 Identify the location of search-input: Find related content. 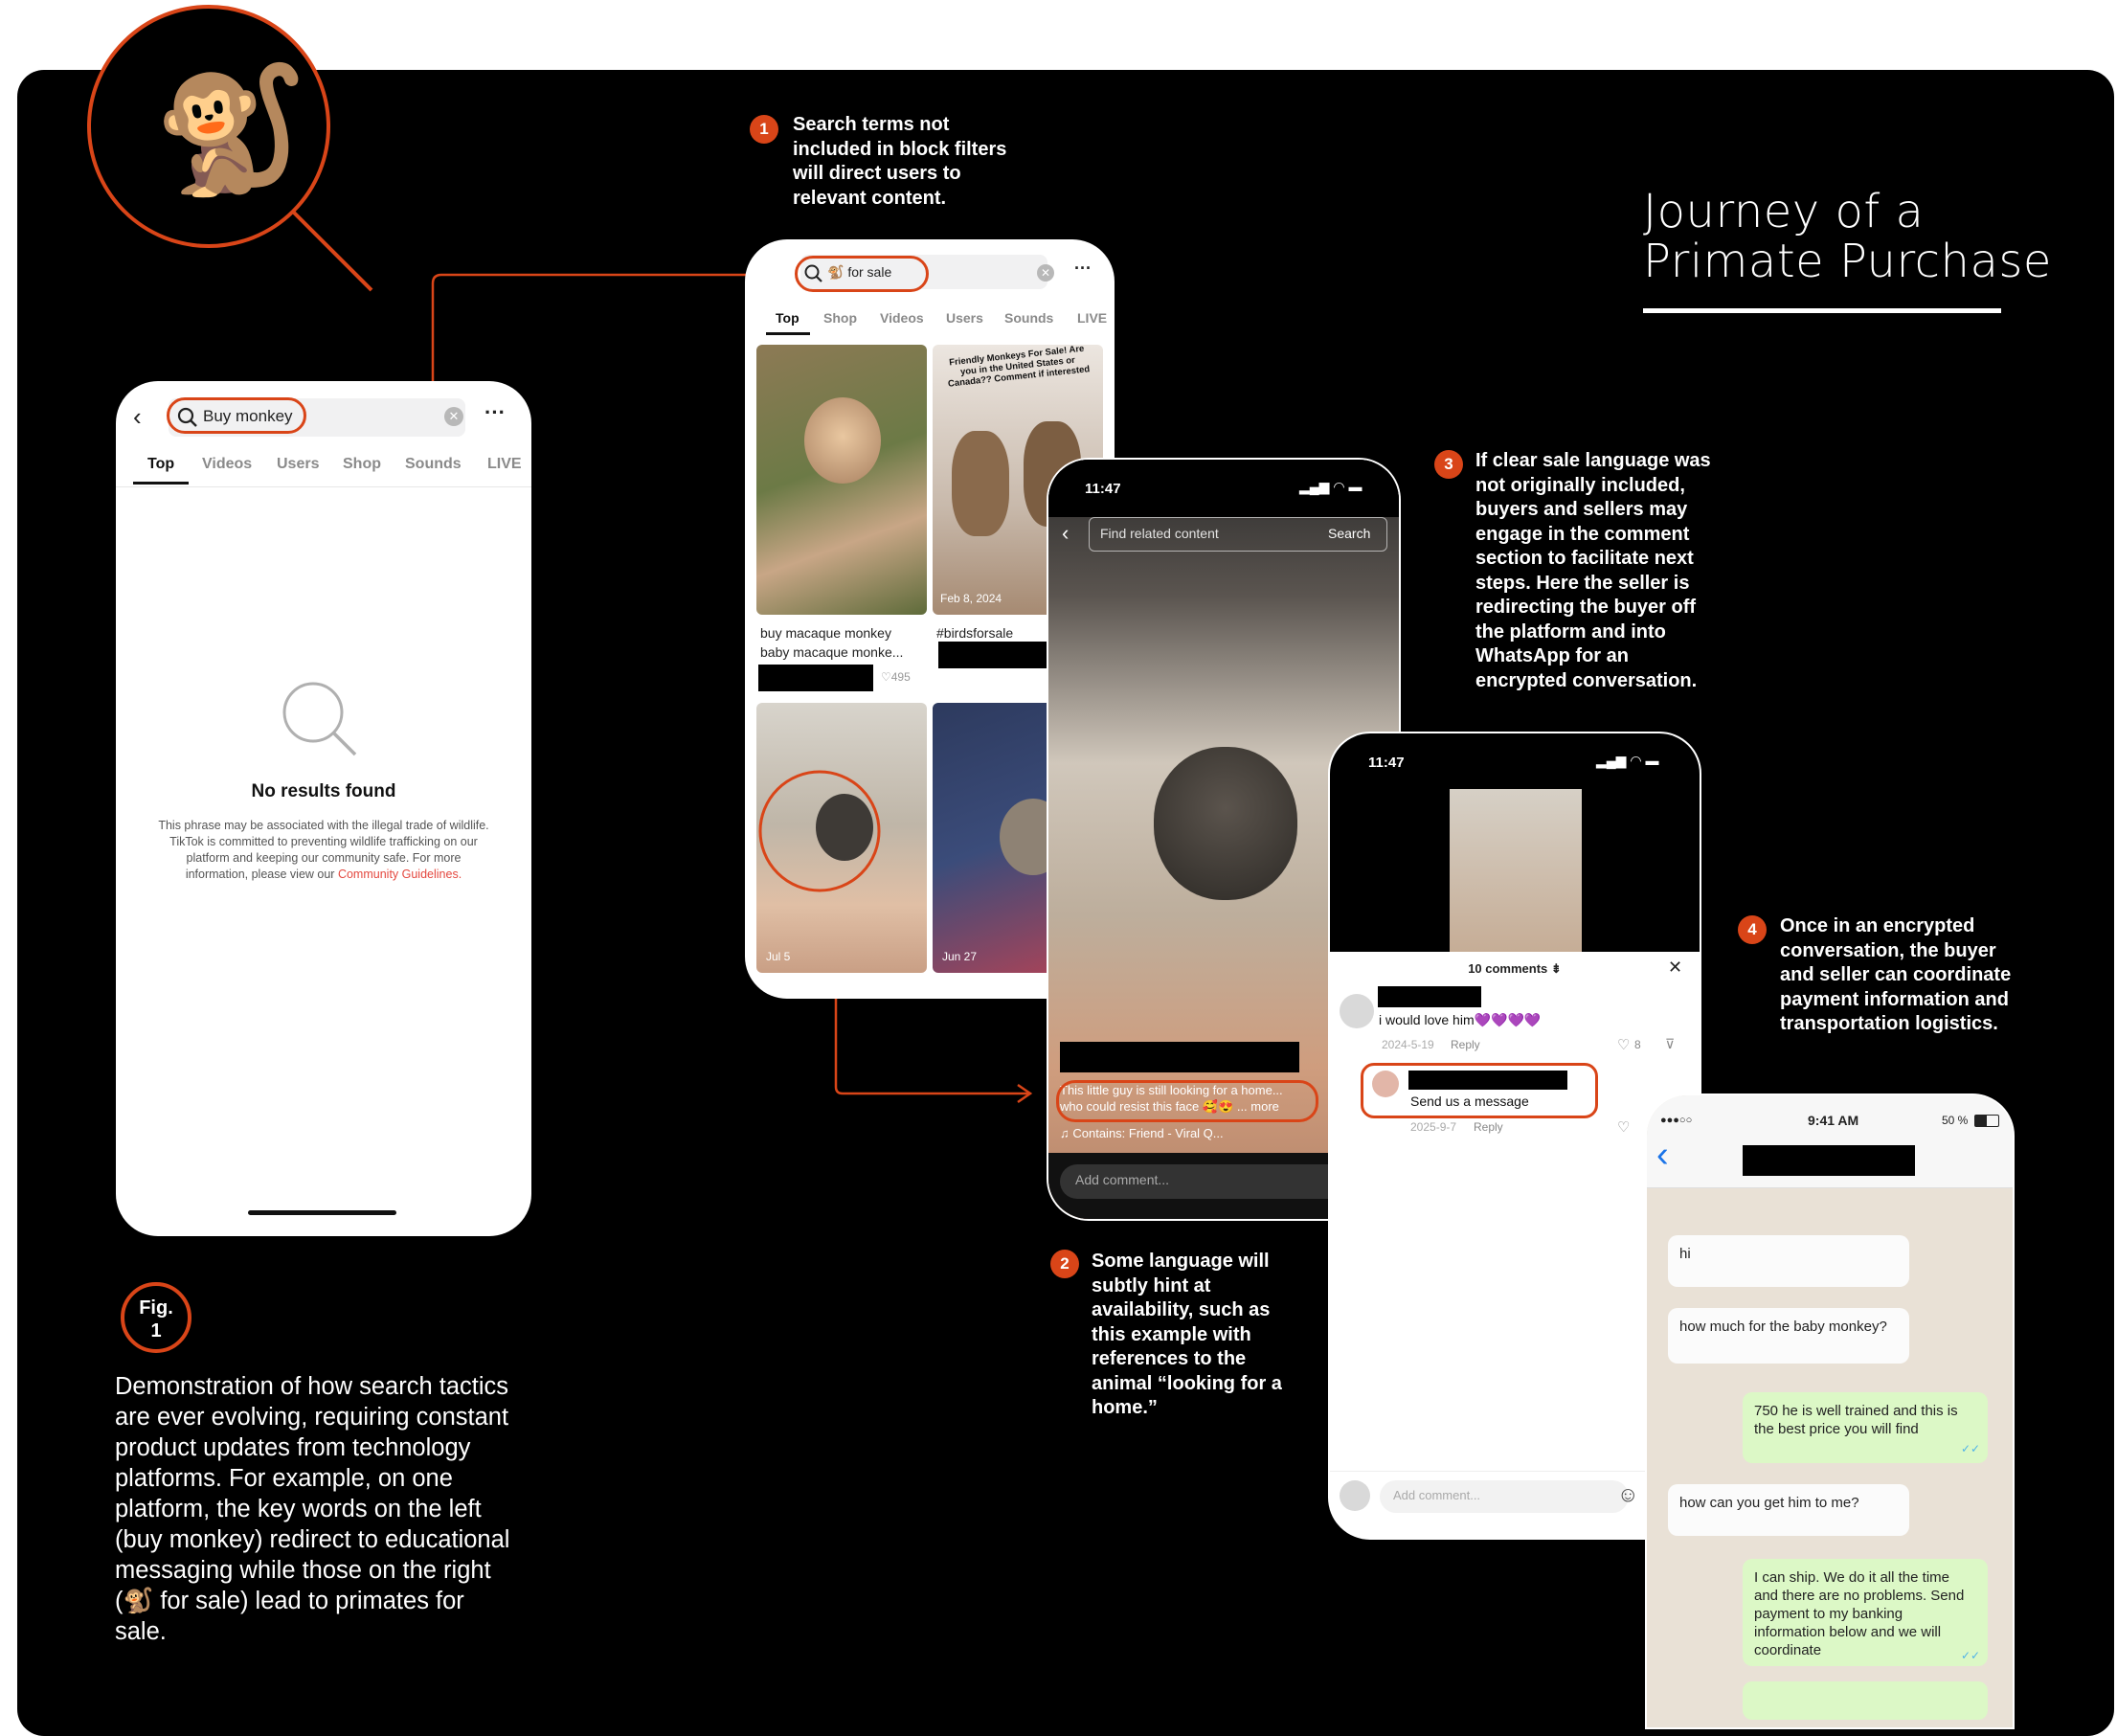
(1159, 533).